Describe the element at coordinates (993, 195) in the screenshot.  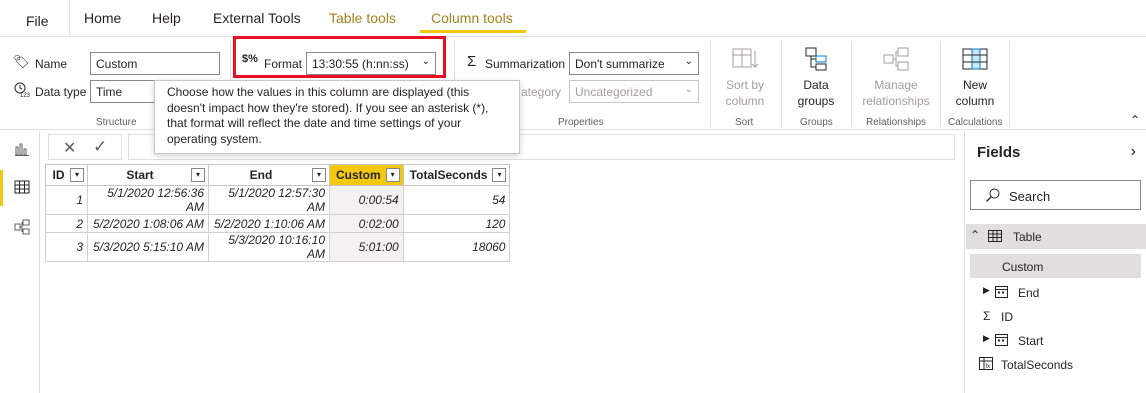
I see `search-icon` at that location.